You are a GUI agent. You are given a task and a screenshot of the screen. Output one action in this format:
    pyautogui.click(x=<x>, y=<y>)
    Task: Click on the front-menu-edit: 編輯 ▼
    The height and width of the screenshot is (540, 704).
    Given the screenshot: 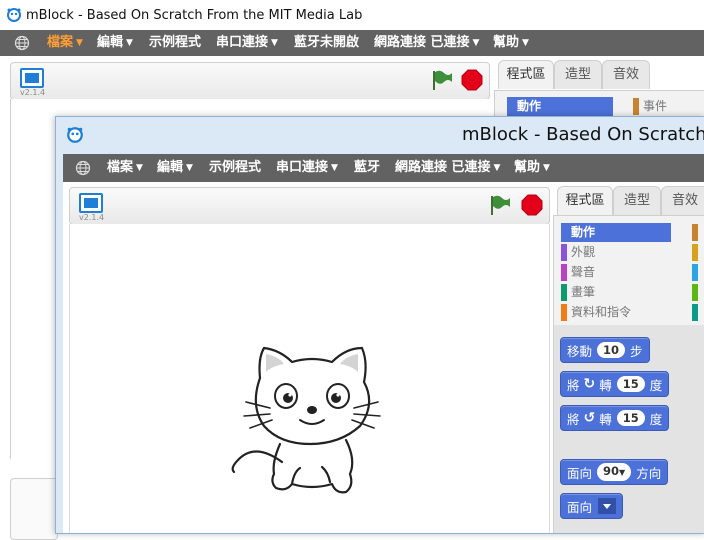 What is the action you would take?
    pyautogui.click(x=175, y=167)
    